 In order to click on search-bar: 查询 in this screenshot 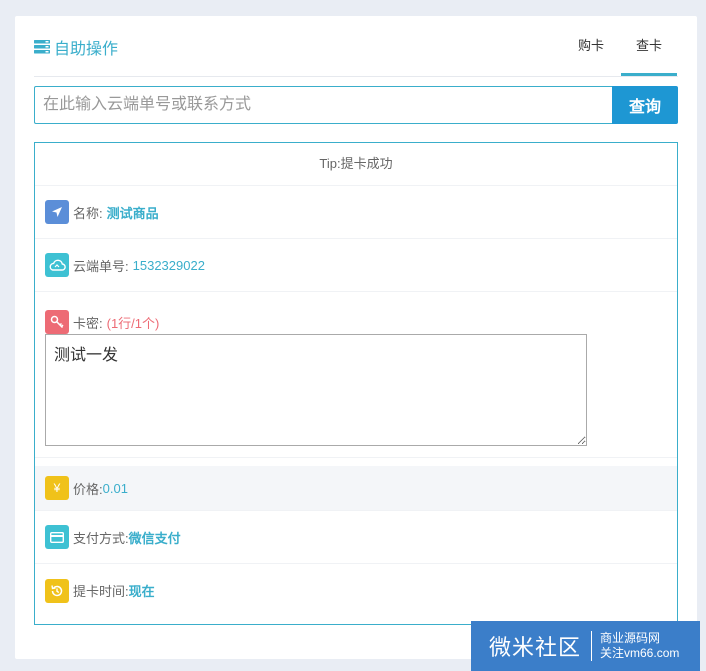, I will do `click(356, 105)`.